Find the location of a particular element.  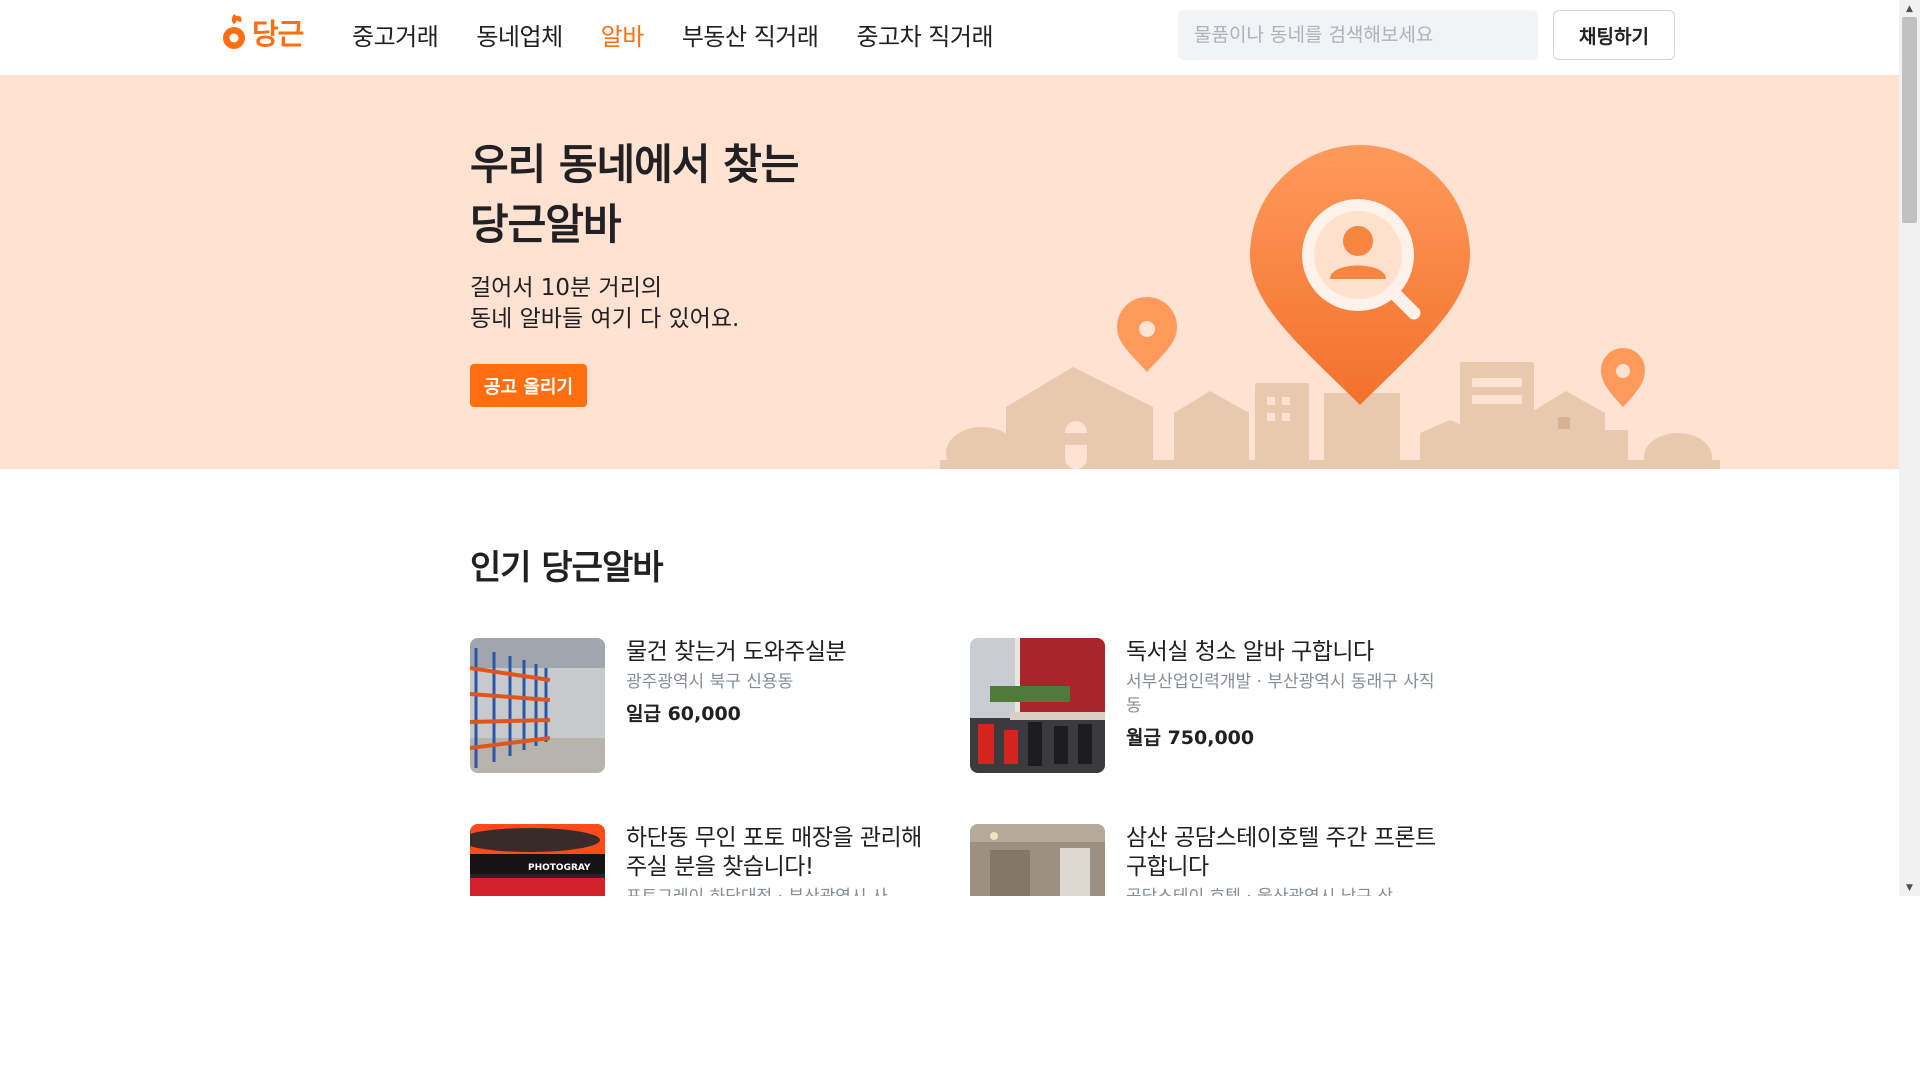

logo-text: 당근 is located at coordinates (278, 34).